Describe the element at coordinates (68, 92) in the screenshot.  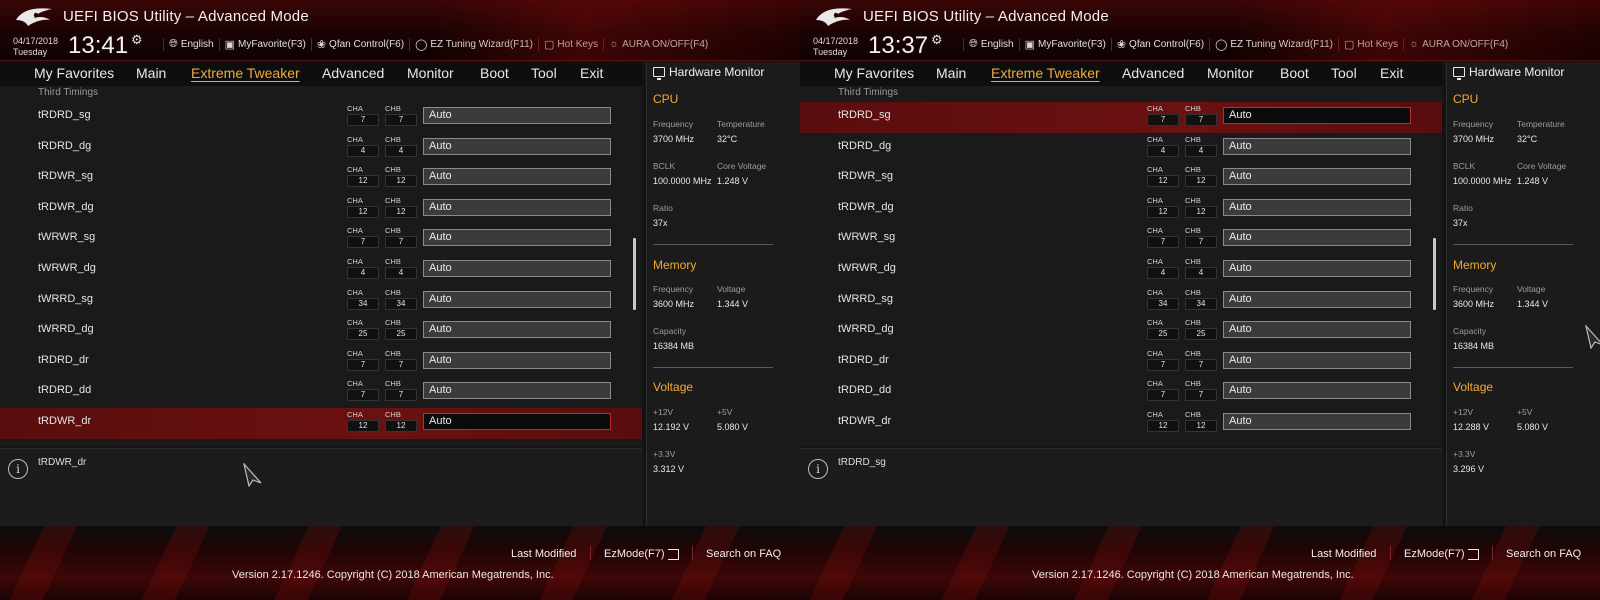
I see `section-heading: Third Timings` at that location.